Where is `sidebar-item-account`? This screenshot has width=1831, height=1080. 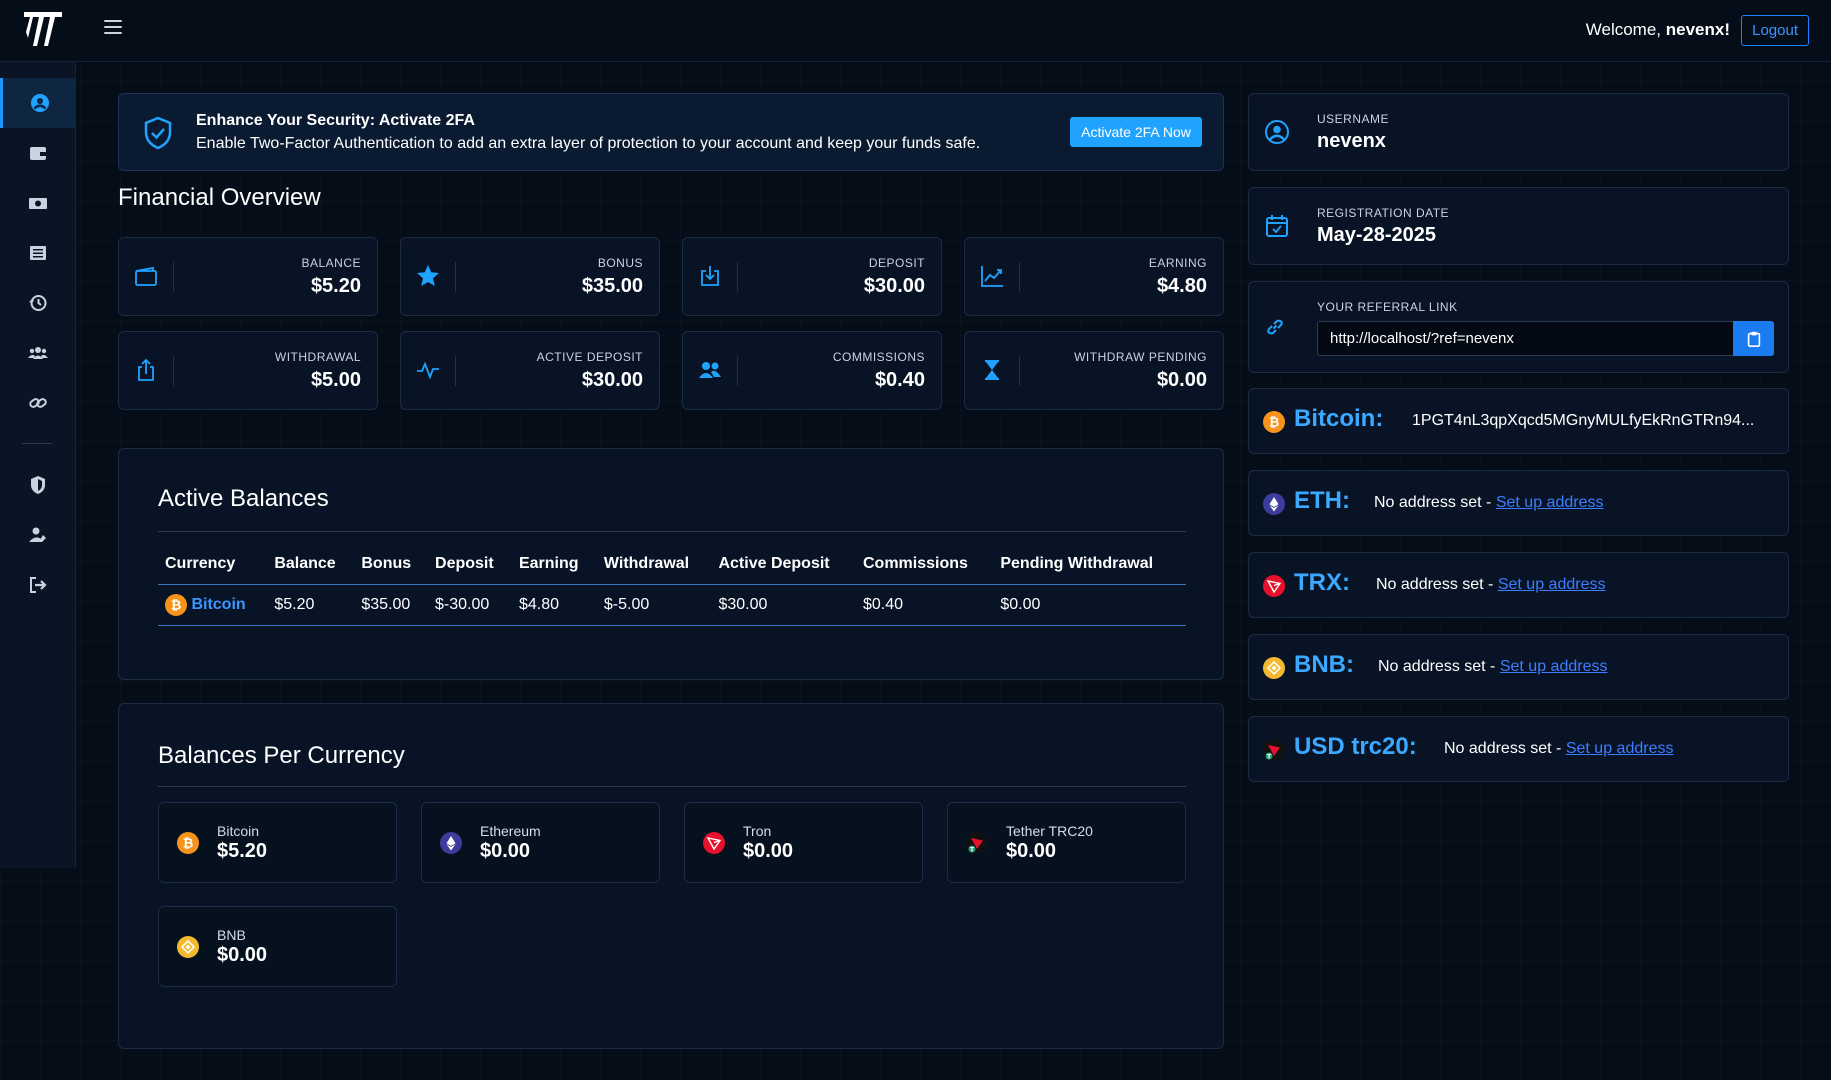 sidebar-item-account is located at coordinates (38, 103).